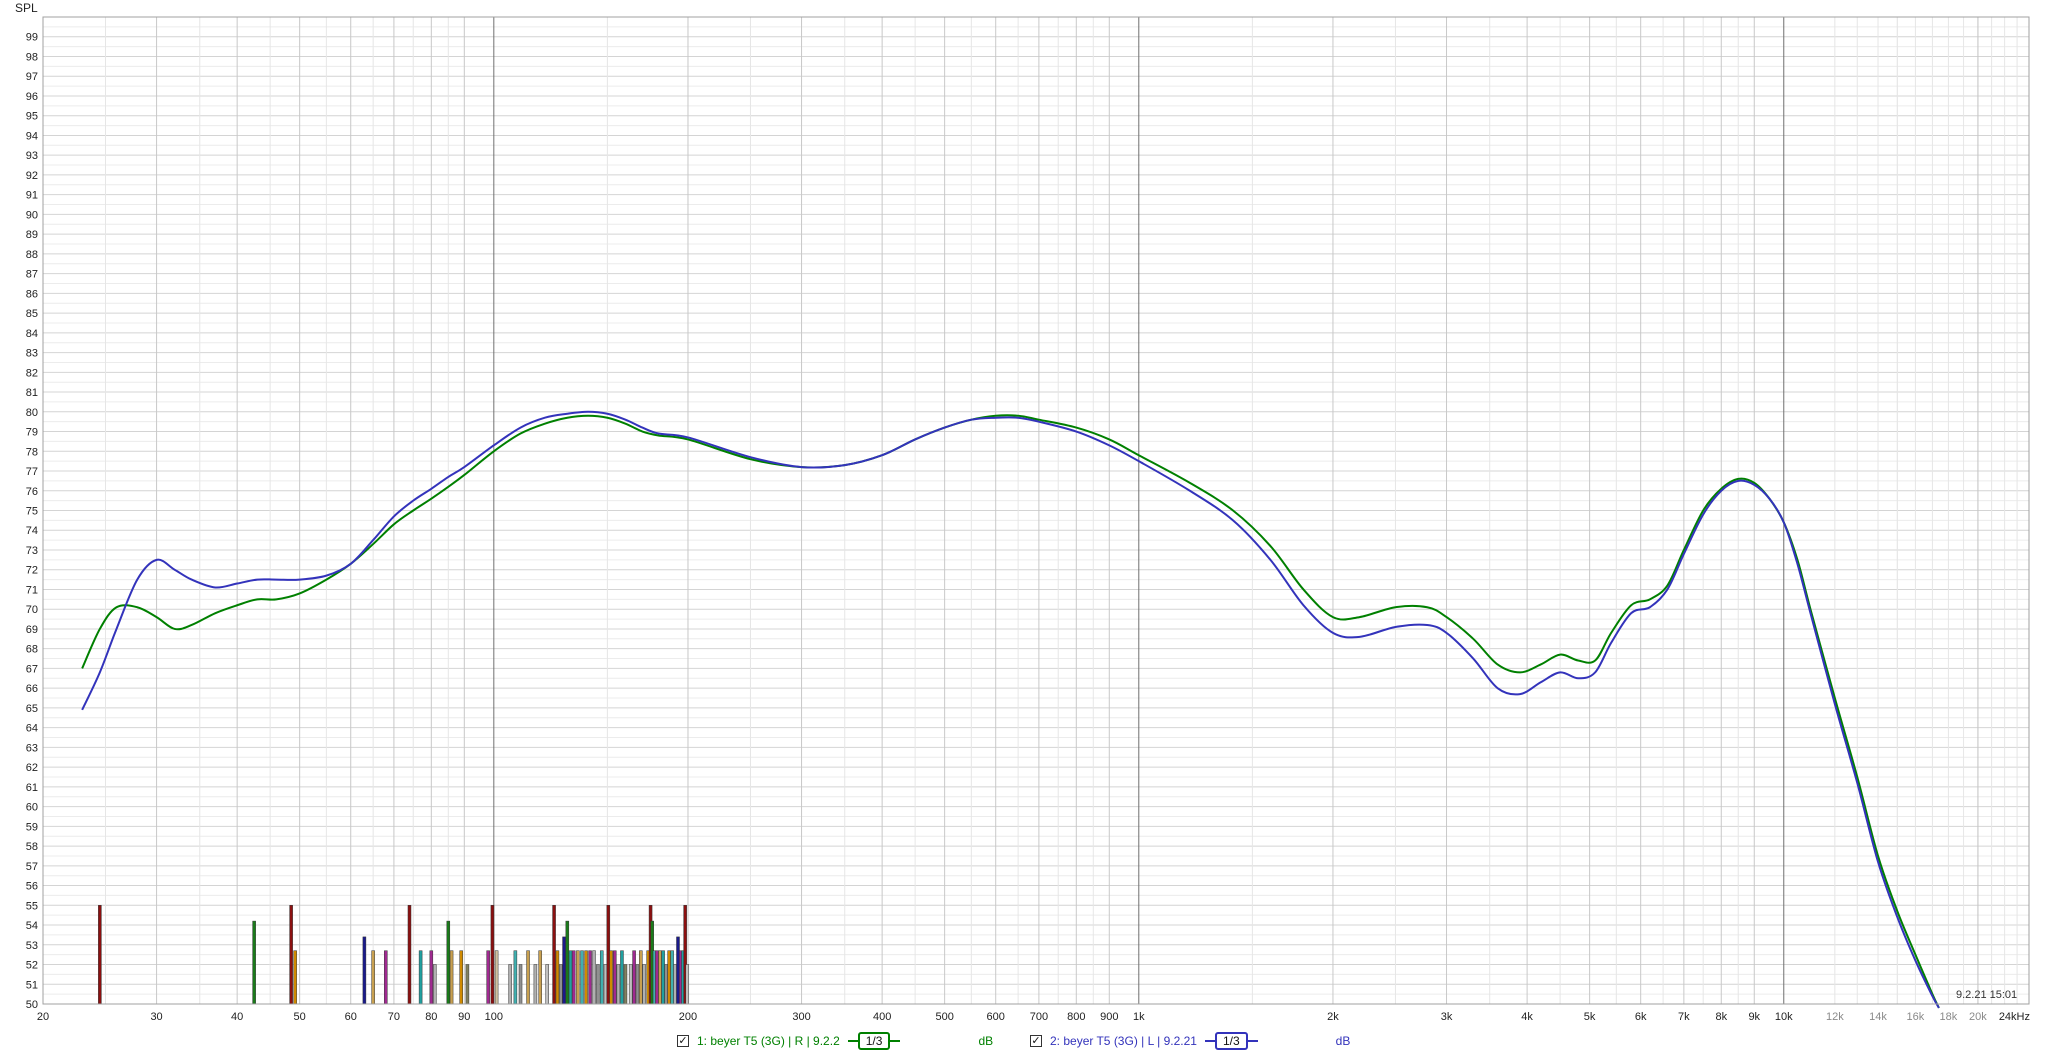  I want to click on y-tick-label: 92, so click(32, 176).